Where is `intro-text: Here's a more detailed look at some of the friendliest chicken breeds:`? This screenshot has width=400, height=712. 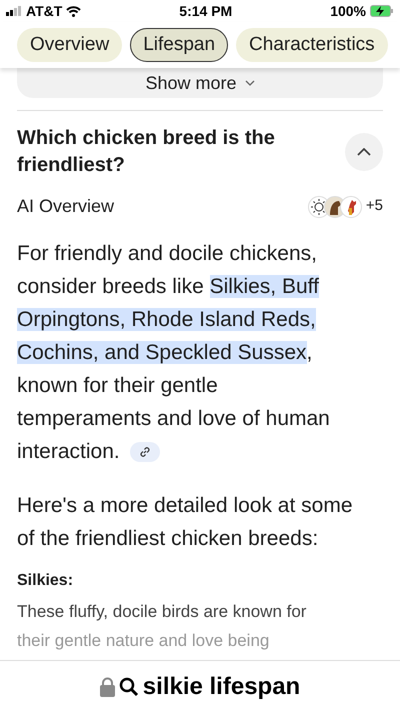 intro-text: Here's a more detailed look at some of the friendliest chicken breeds: is located at coordinates (185, 522).